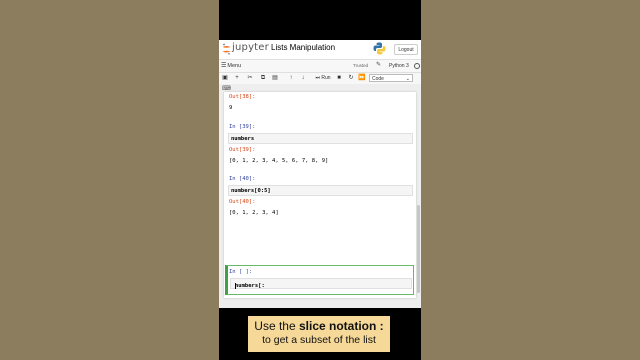  Describe the element at coordinates (225, 78) in the screenshot. I see `save-icon: ▣` at that location.